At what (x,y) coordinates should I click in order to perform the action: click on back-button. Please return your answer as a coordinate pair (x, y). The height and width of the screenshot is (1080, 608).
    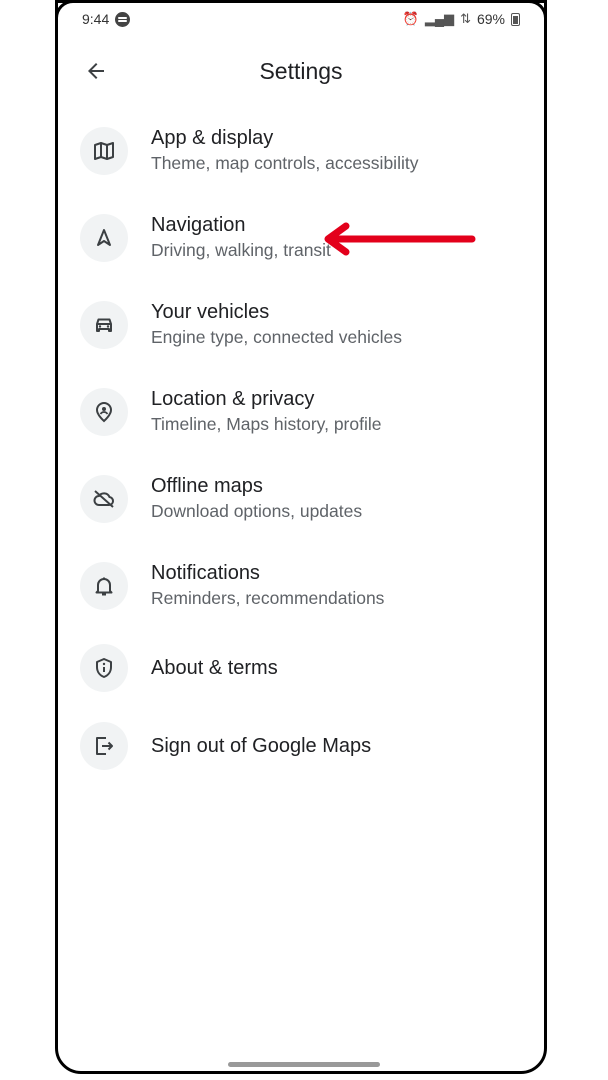
    Looking at the image, I should click on (96, 71).